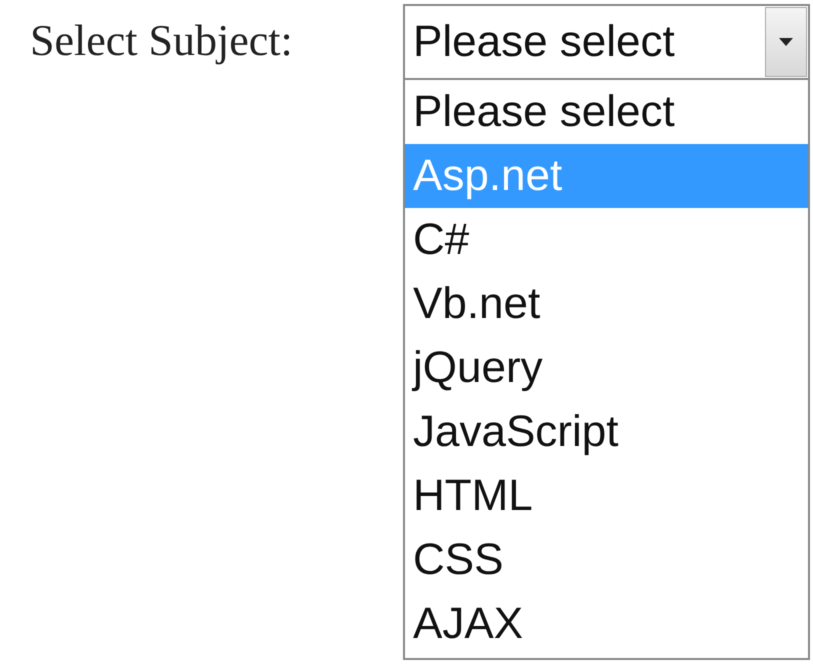 The height and width of the screenshot is (665, 813). I want to click on dropdown-option: CSS, so click(606, 560).